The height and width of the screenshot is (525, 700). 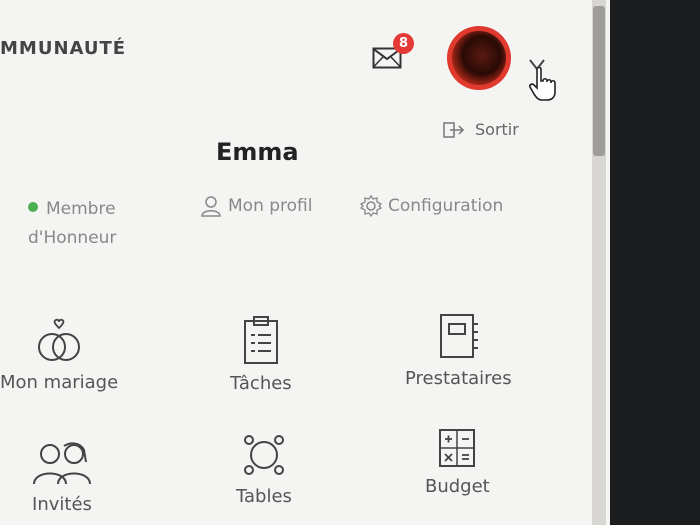 What do you see at coordinates (371, 206) in the screenshot?
I see `gear-icon` at bounding box center [371, 206].